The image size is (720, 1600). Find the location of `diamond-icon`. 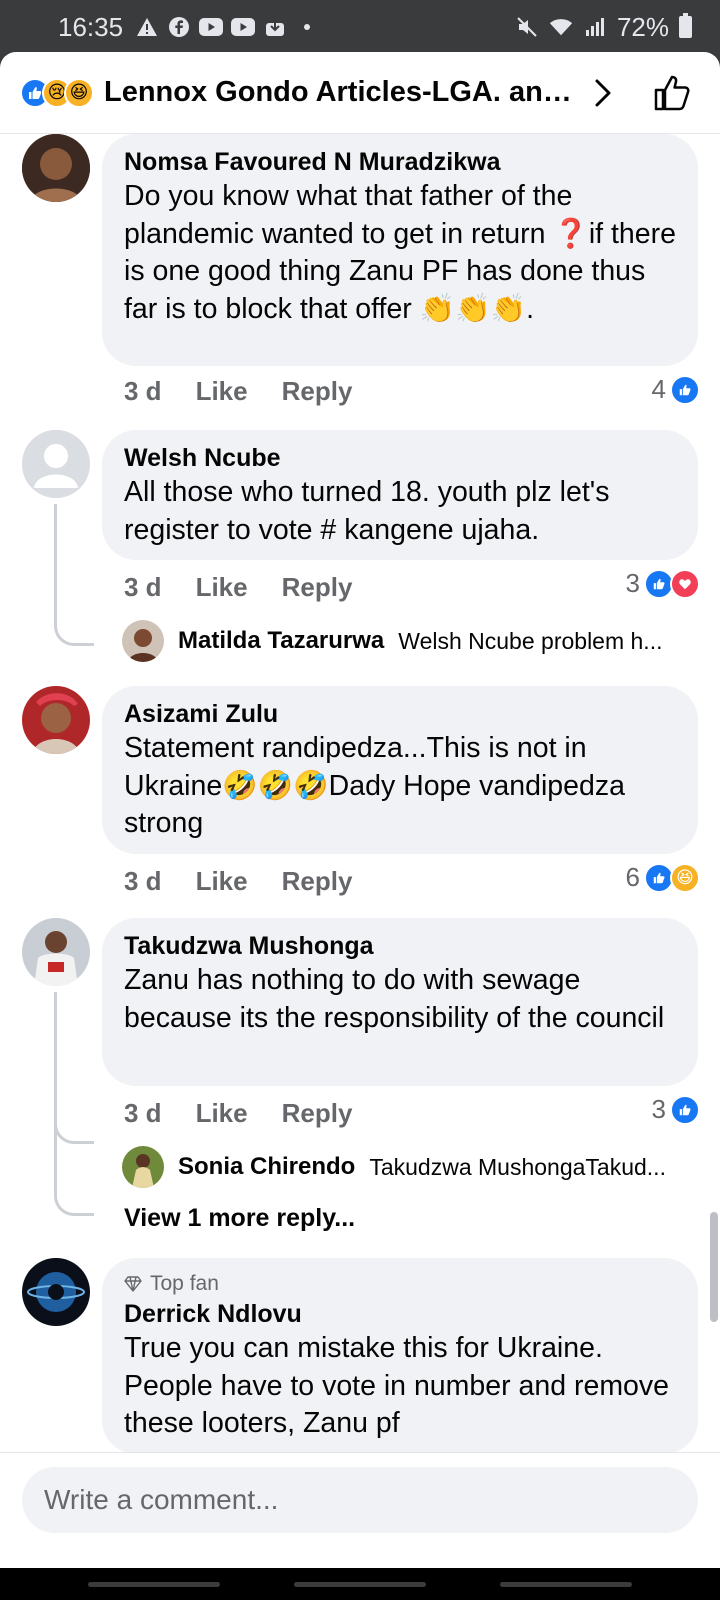

diamond-icon is located at coordinates (133, 1284).